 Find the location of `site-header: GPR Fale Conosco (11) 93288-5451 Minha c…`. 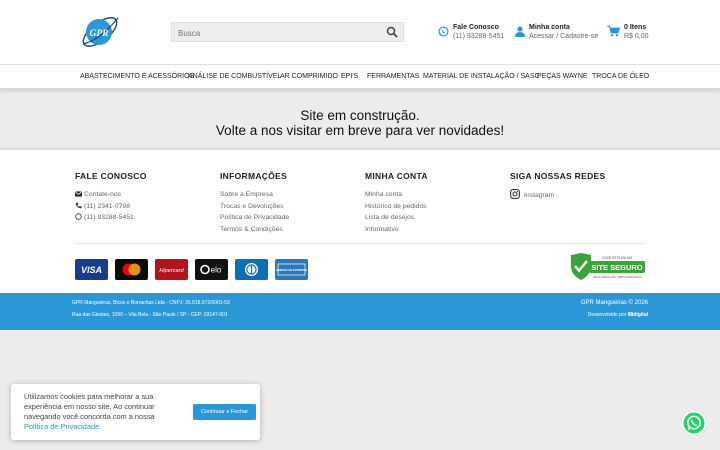

site-header: GPR Fale Conosco (11) 93288-5451 Minha c… is located at coordinates (360, 32).